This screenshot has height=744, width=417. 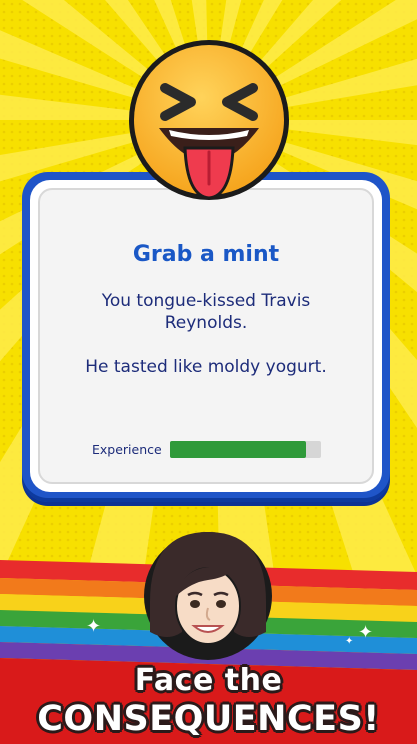 I want to click on experience-row: Experience, so click(x=206, y=449).